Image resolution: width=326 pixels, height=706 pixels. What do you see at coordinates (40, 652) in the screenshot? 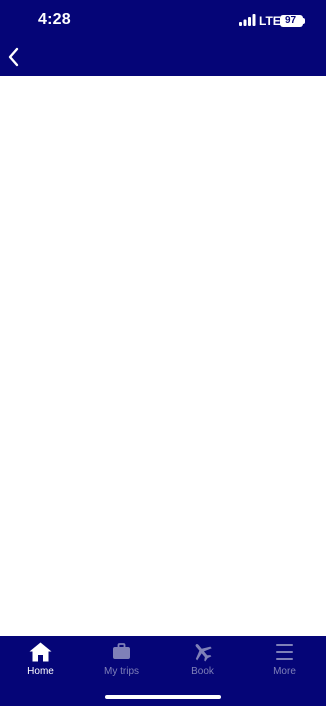
I see `home-icon` at bounding box center [40, 652].